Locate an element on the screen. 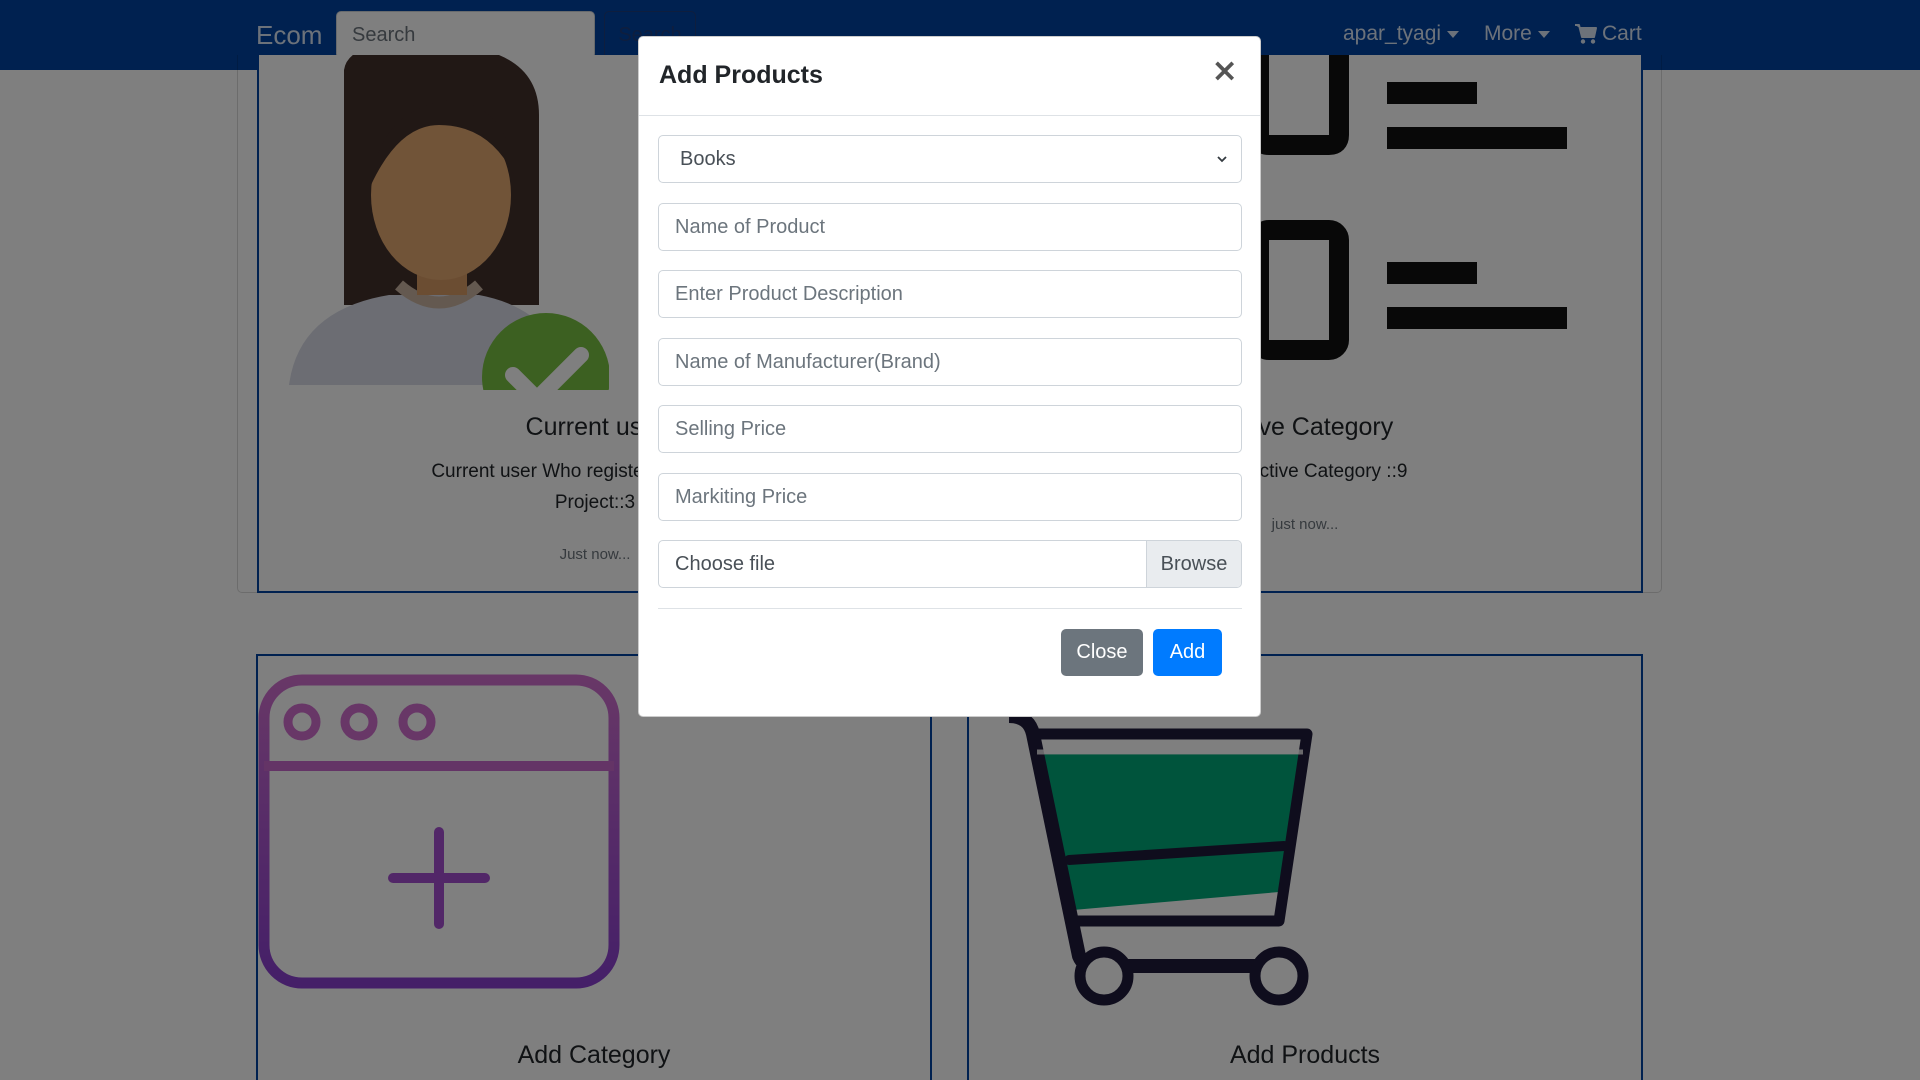  product-name-field is located at coordinates (950, 227).